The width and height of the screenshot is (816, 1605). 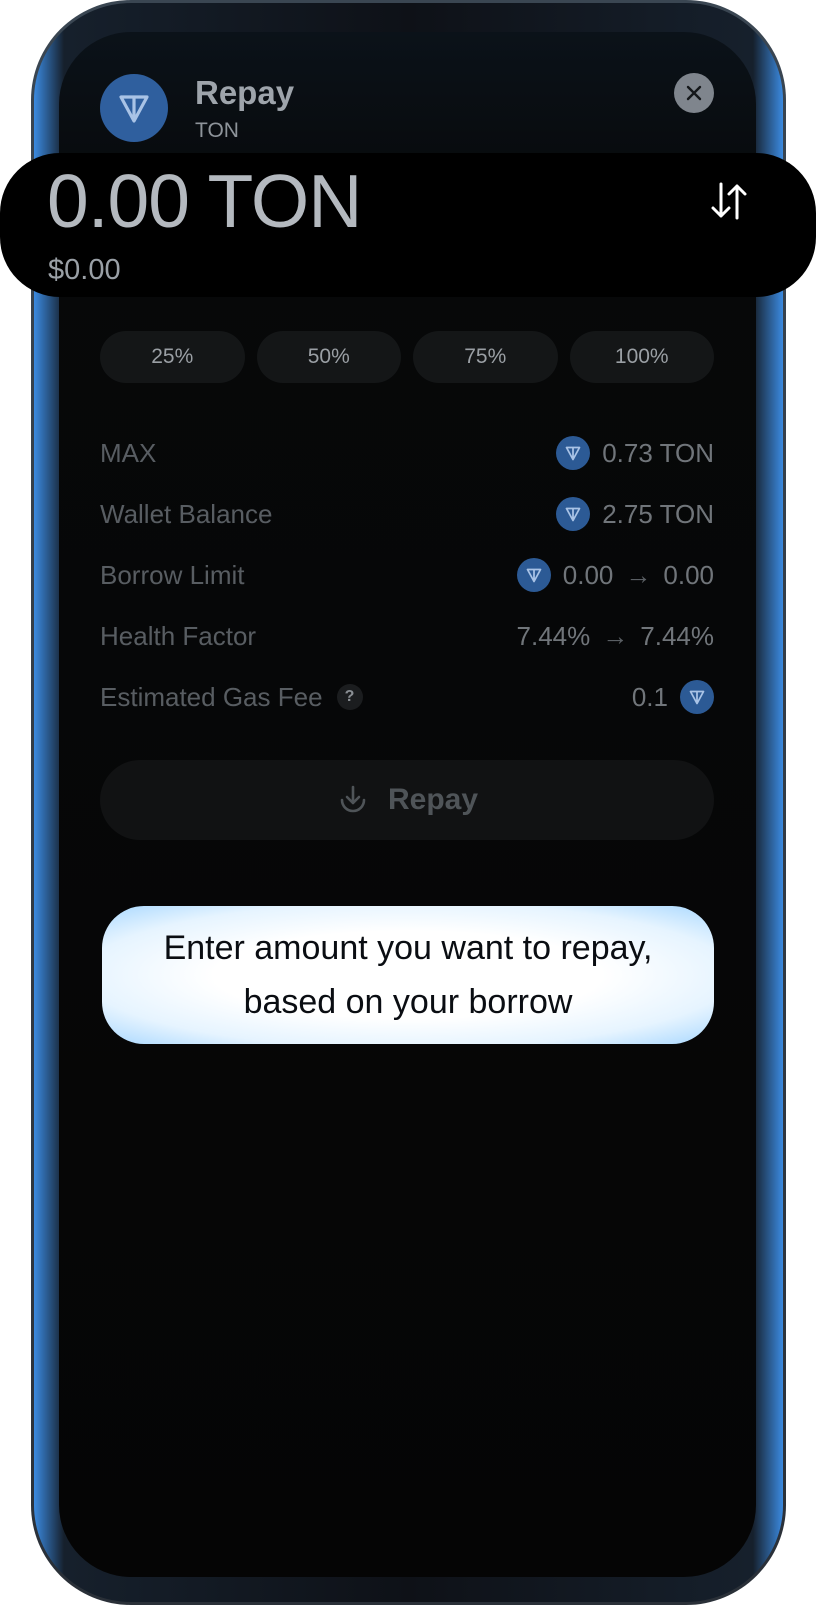 What do you see at coordinates (204, 201) in the screenshot?
I see `amount-value: 0.00 TON` at bounding box center [204, 201].